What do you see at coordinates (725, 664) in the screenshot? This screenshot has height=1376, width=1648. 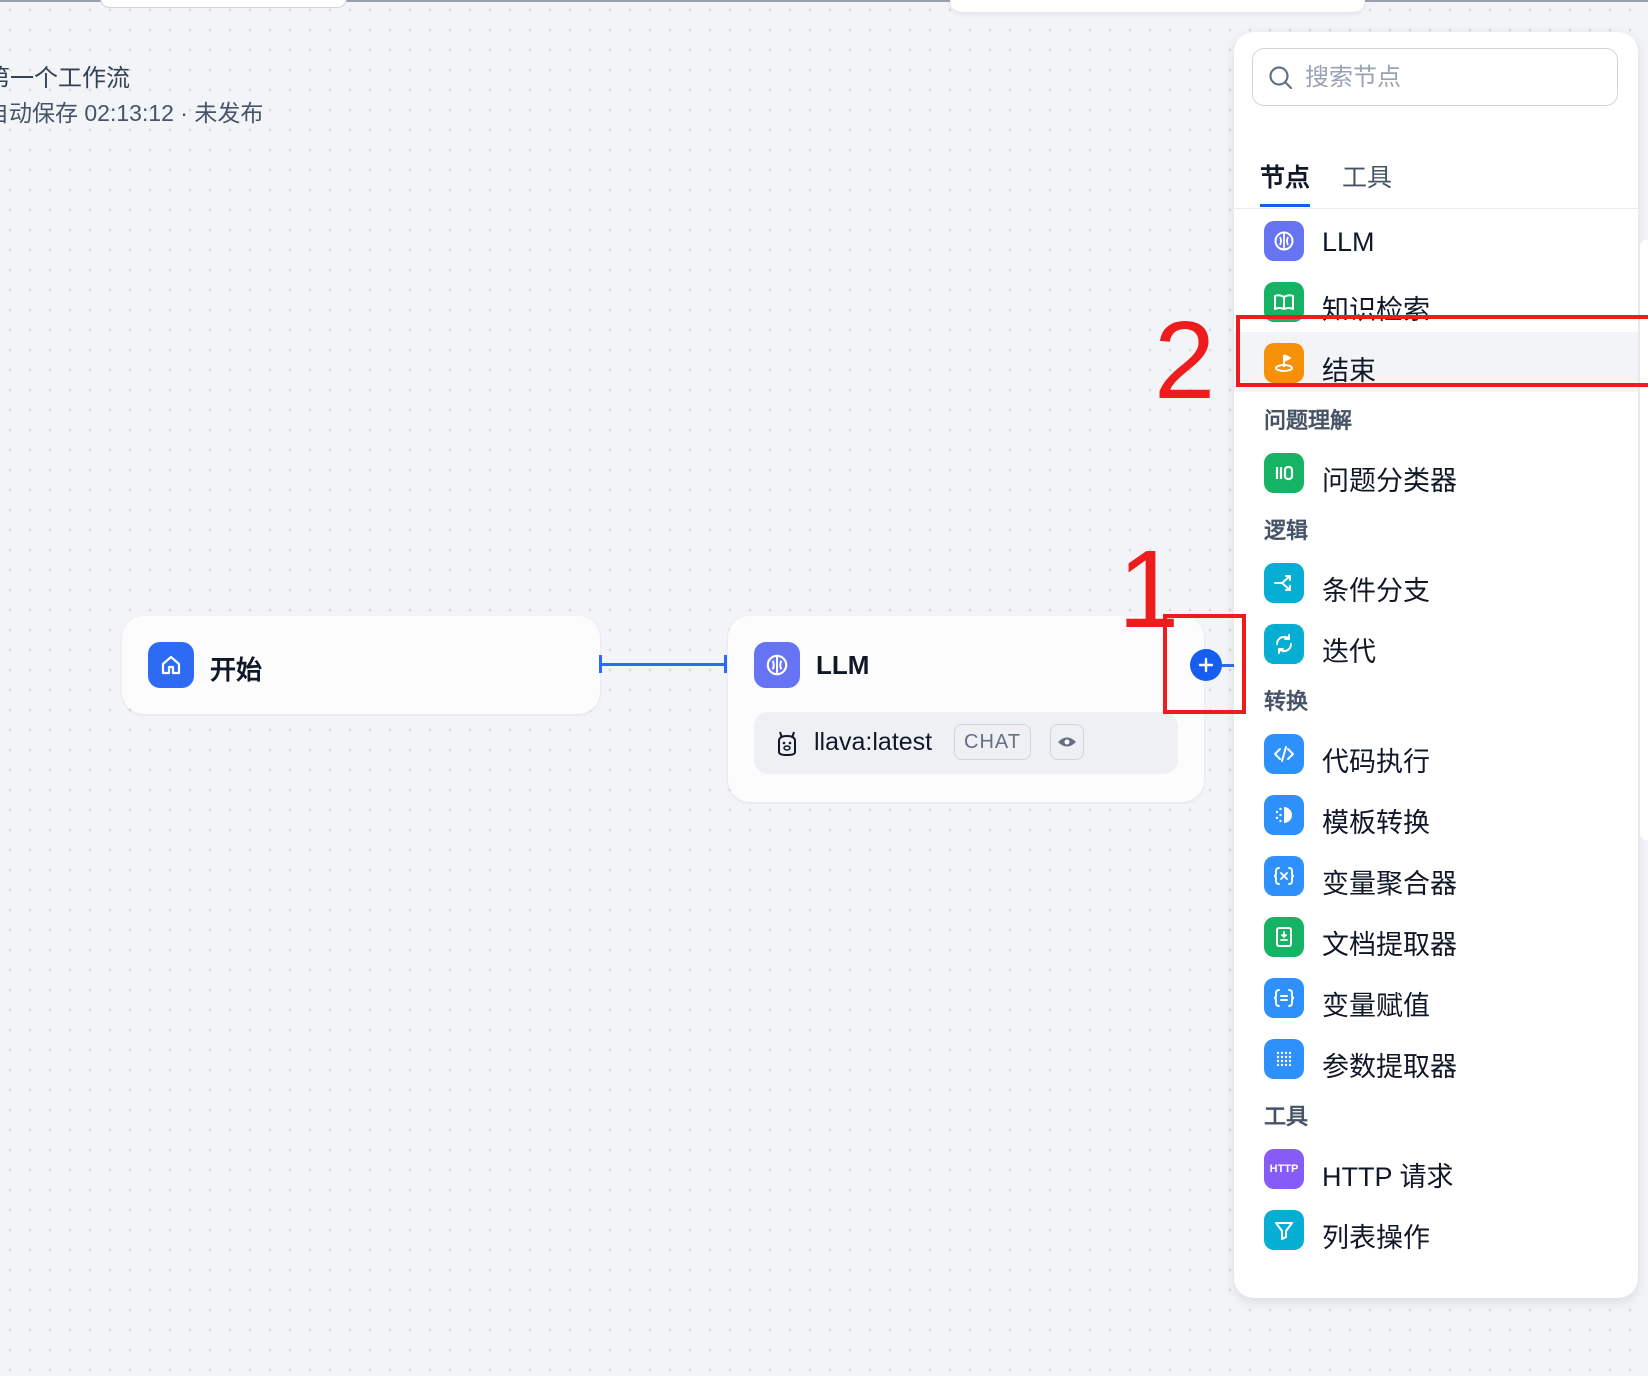 I see `edge-handle-target` at bounding box center [725, 664].